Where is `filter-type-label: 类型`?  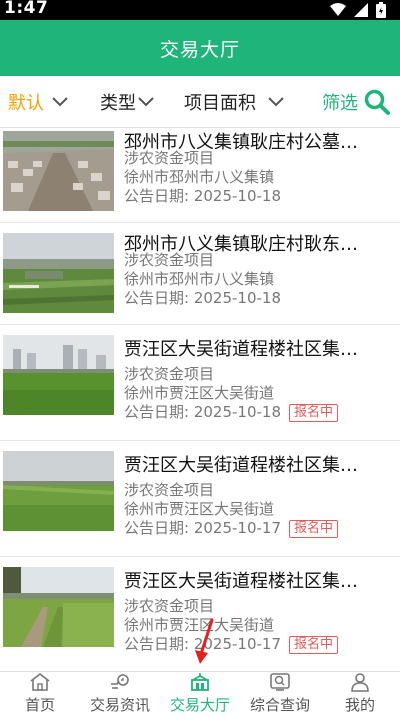
filter-type-label: 类型 is located at coordinates (118, 103).